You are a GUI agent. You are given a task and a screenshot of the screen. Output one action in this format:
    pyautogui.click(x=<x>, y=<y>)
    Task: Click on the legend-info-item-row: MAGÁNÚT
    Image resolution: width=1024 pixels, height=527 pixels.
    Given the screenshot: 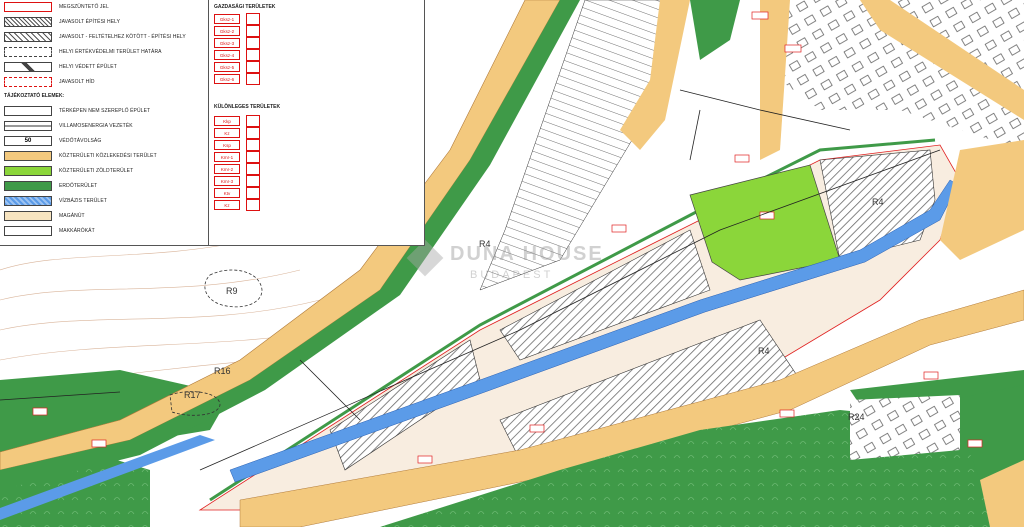 What is the action you would take?
    pyautogui.click(x=44, y=216)
    